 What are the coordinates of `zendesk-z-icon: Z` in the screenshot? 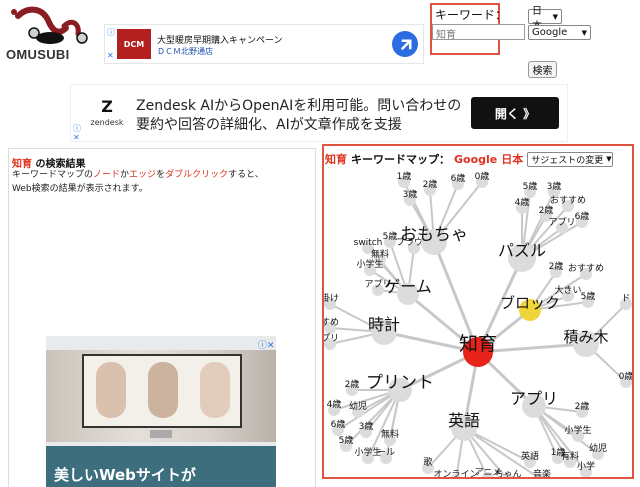 It's located at (107, 106).